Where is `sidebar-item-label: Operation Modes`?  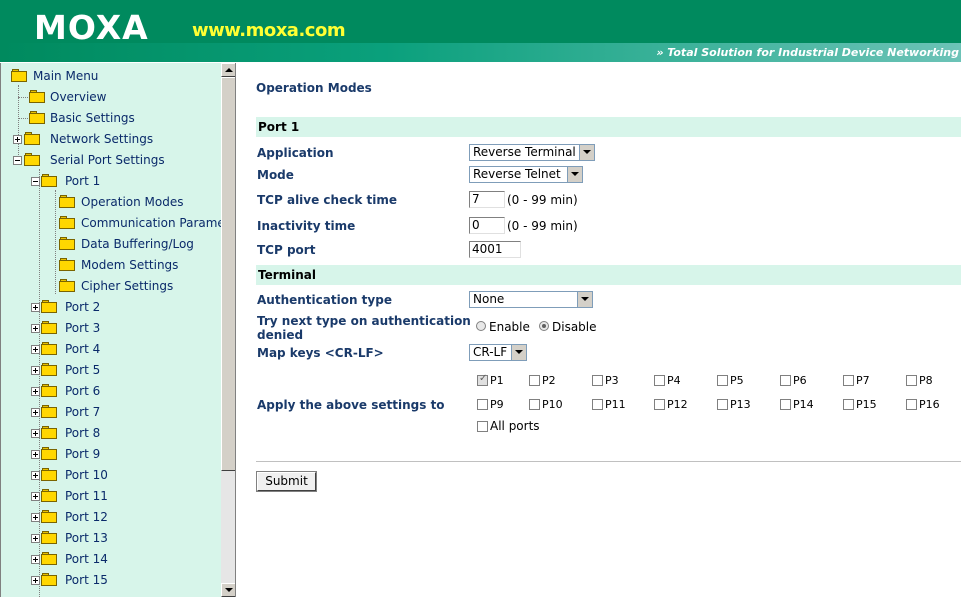
sidebar-item-label: Operation Modes is located at coordinates (132, 202).